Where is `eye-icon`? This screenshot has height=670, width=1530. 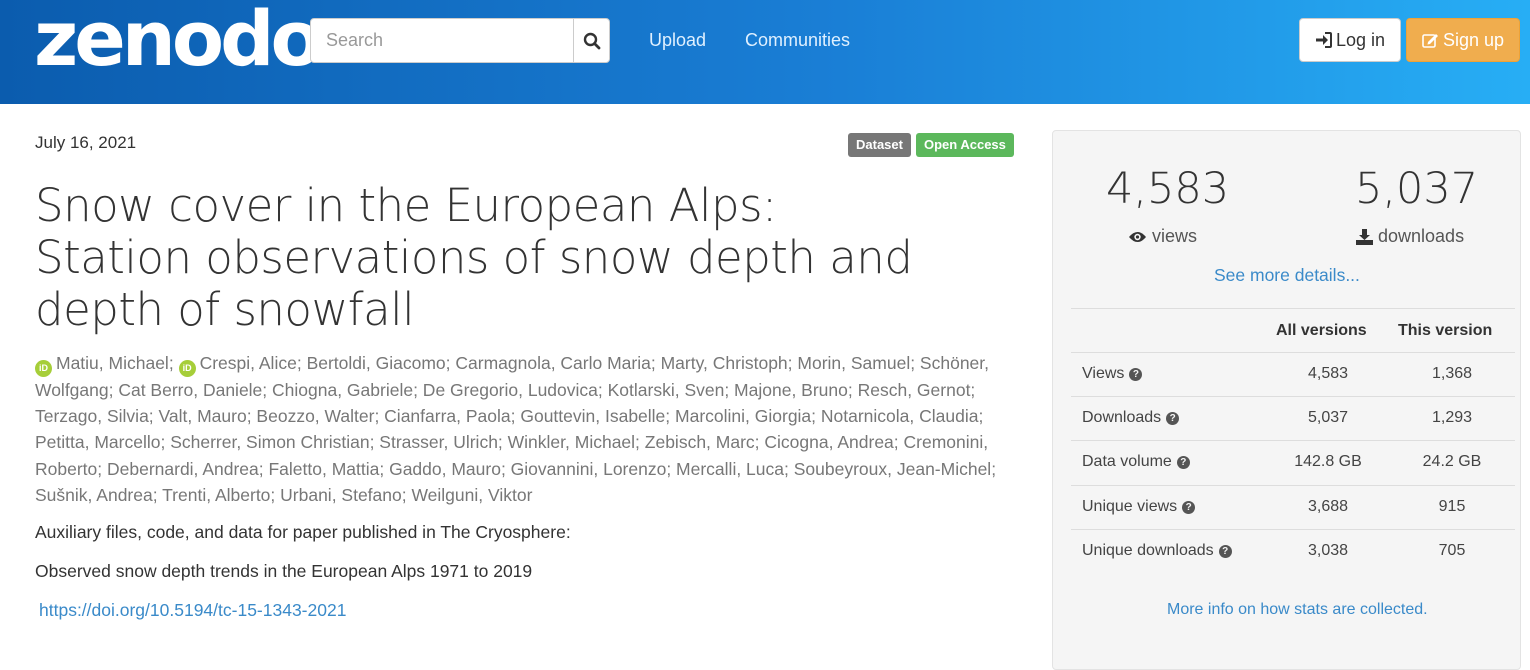 eye-icon is located at coordinates (1137, 236).